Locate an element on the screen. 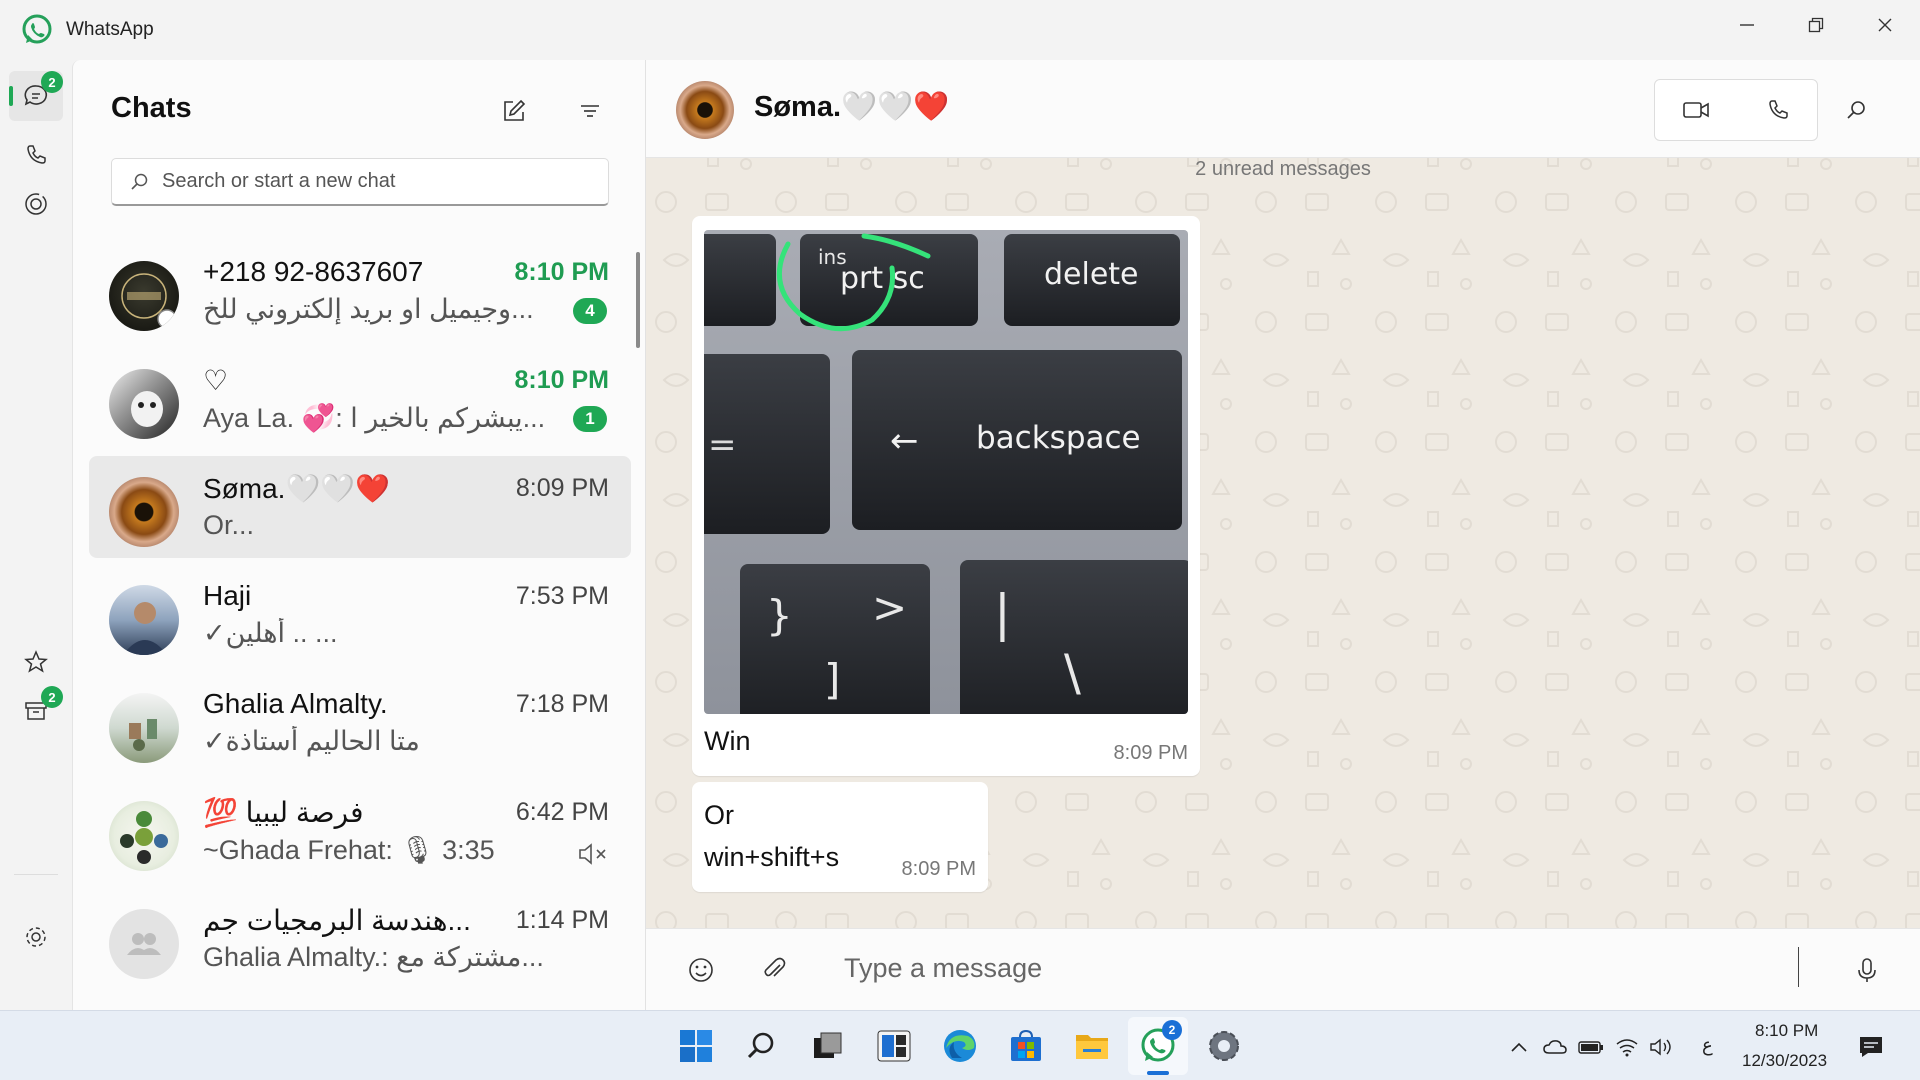 The width and height of the screenshot is (1920, 1080). conversation-search-button is located at coordinates (1856, 110).